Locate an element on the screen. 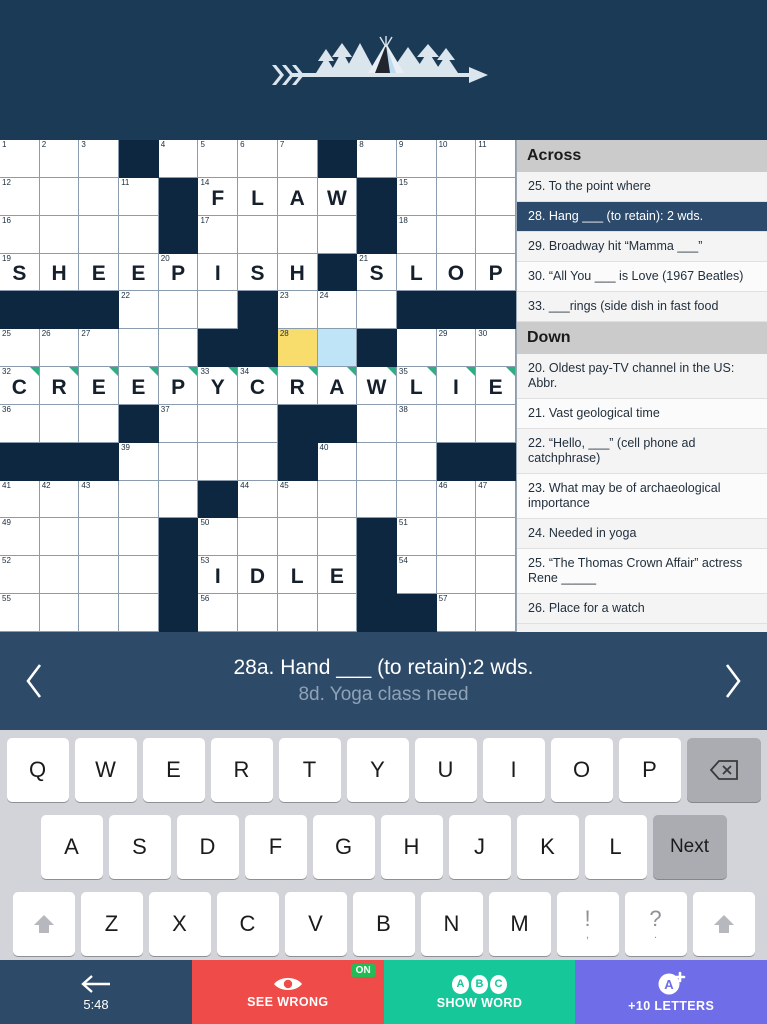 The width and height of the screenshot is (767, 1024). current-clue-secondary: 8d. Yoga class need is located at coordinates (384, 695).